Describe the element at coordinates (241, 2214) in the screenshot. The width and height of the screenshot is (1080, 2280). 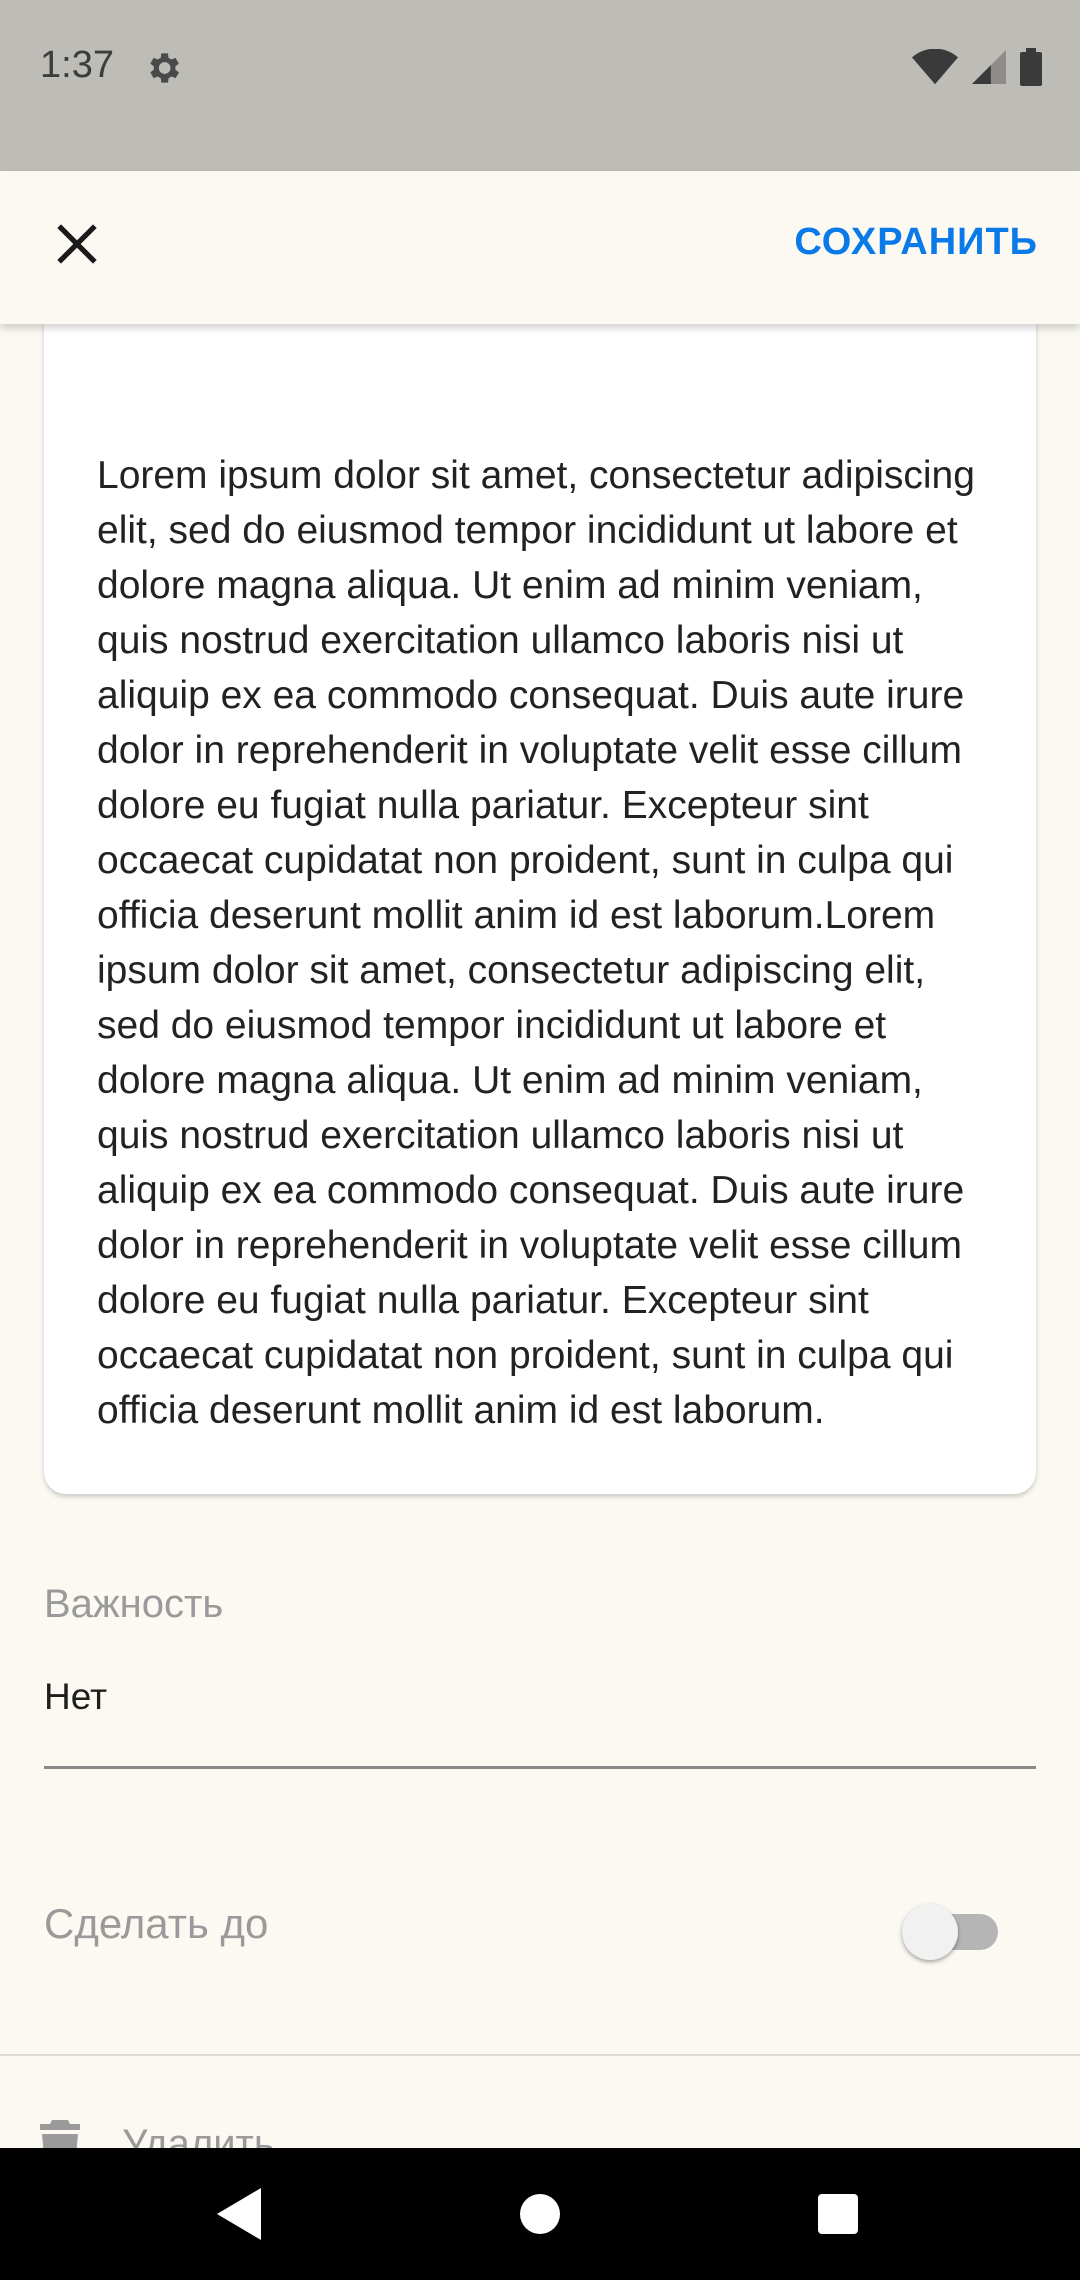
I see `back-icon` at that location.